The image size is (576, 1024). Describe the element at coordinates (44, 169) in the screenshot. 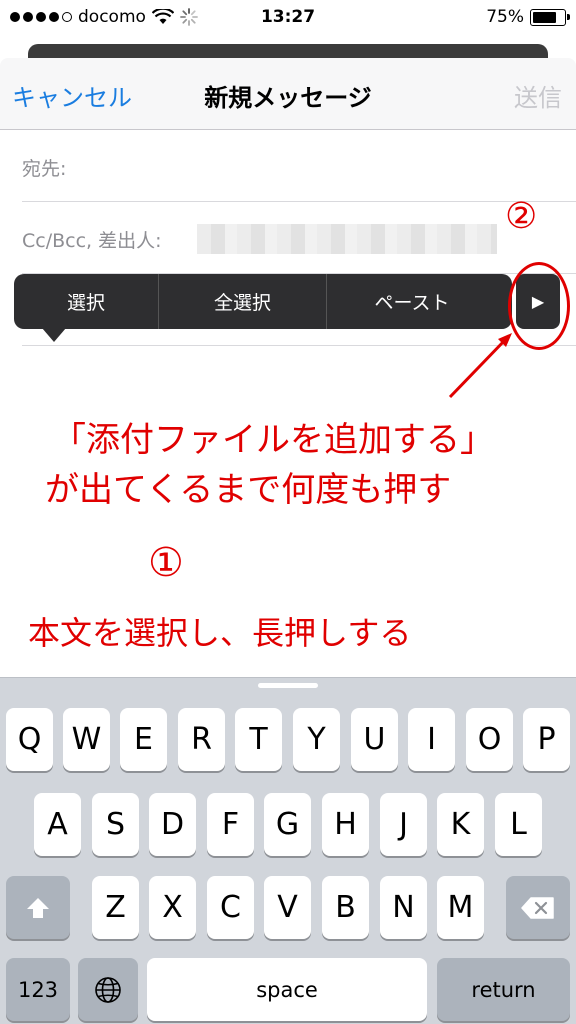

I see `to-label: 宛先:` at that location.